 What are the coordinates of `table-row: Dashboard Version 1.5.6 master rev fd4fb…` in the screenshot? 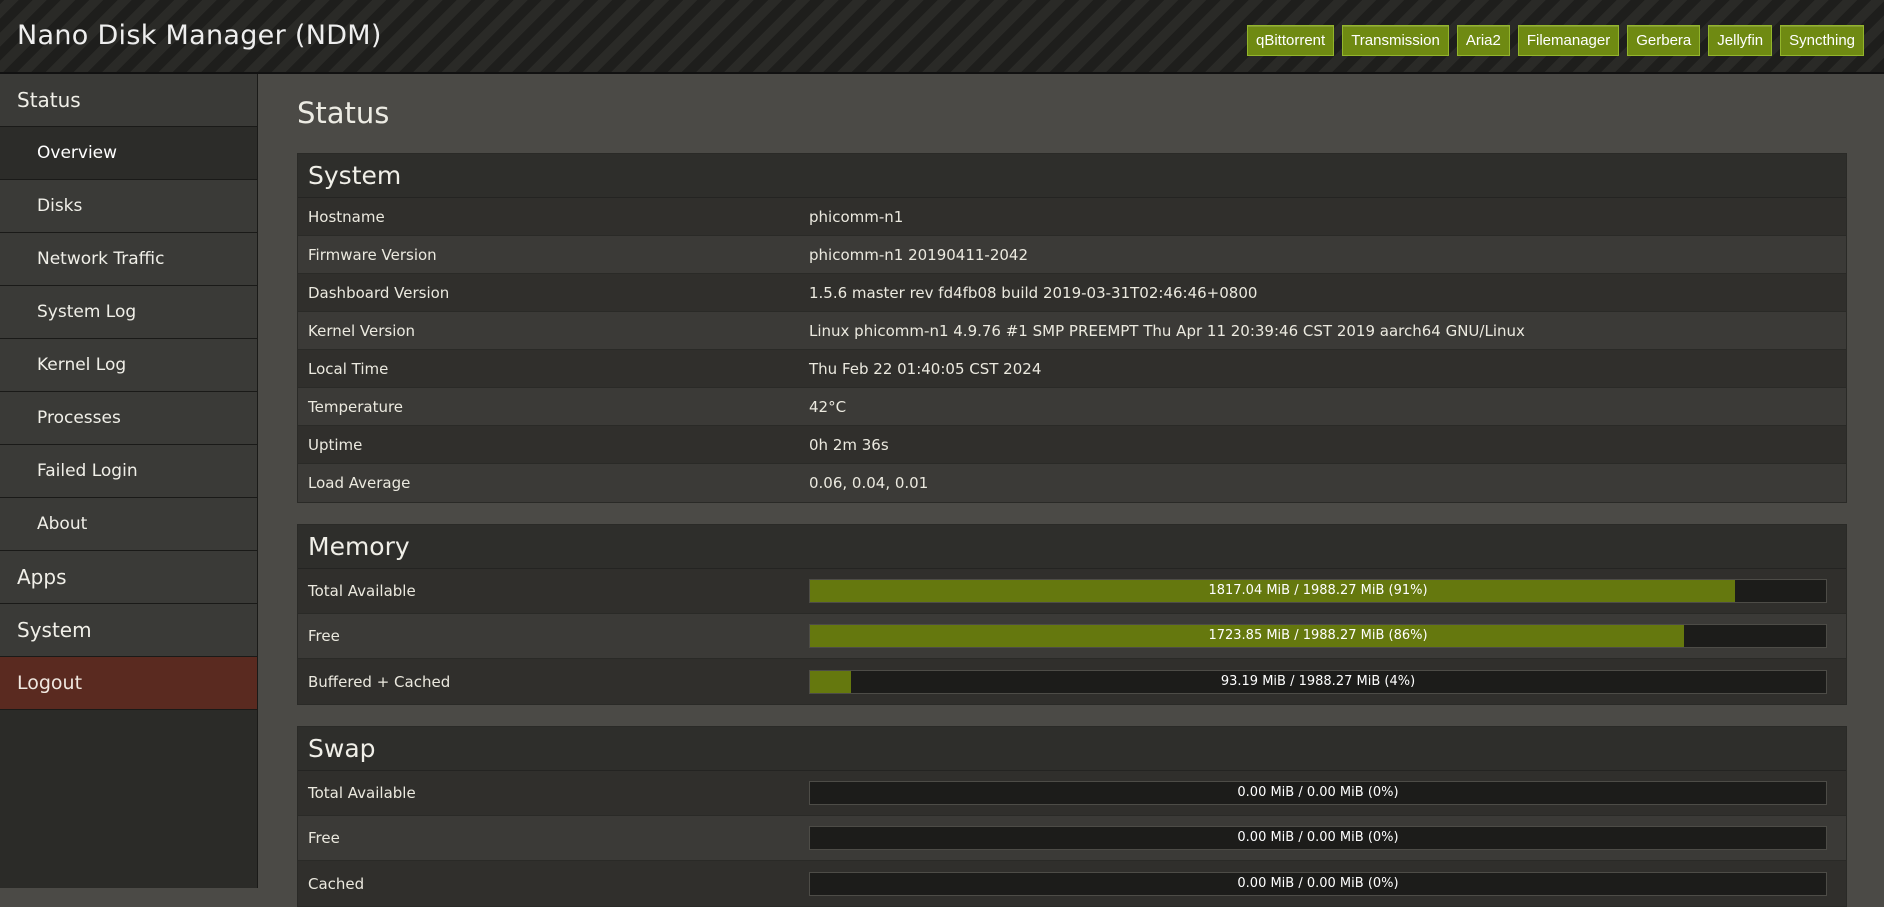 It's located at (1072, 293).